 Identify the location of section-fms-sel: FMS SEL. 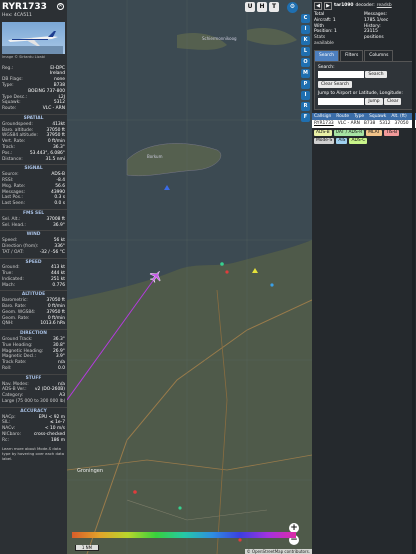
(33, 212).